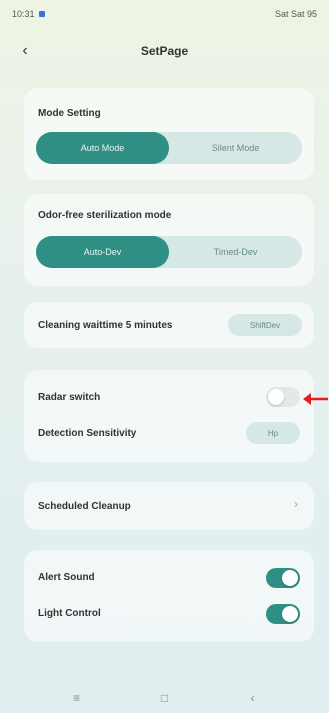  What do you see at coordinates (69, 397) in the screenshot?
I see `radar-switch-label: Radar switch` at bounding box center [69, 397].